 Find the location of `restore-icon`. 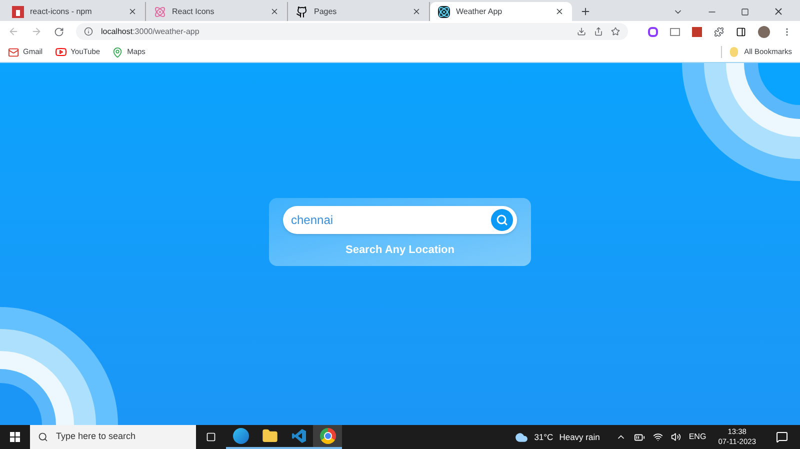

restore-icon is located at coordinates (745, 12).